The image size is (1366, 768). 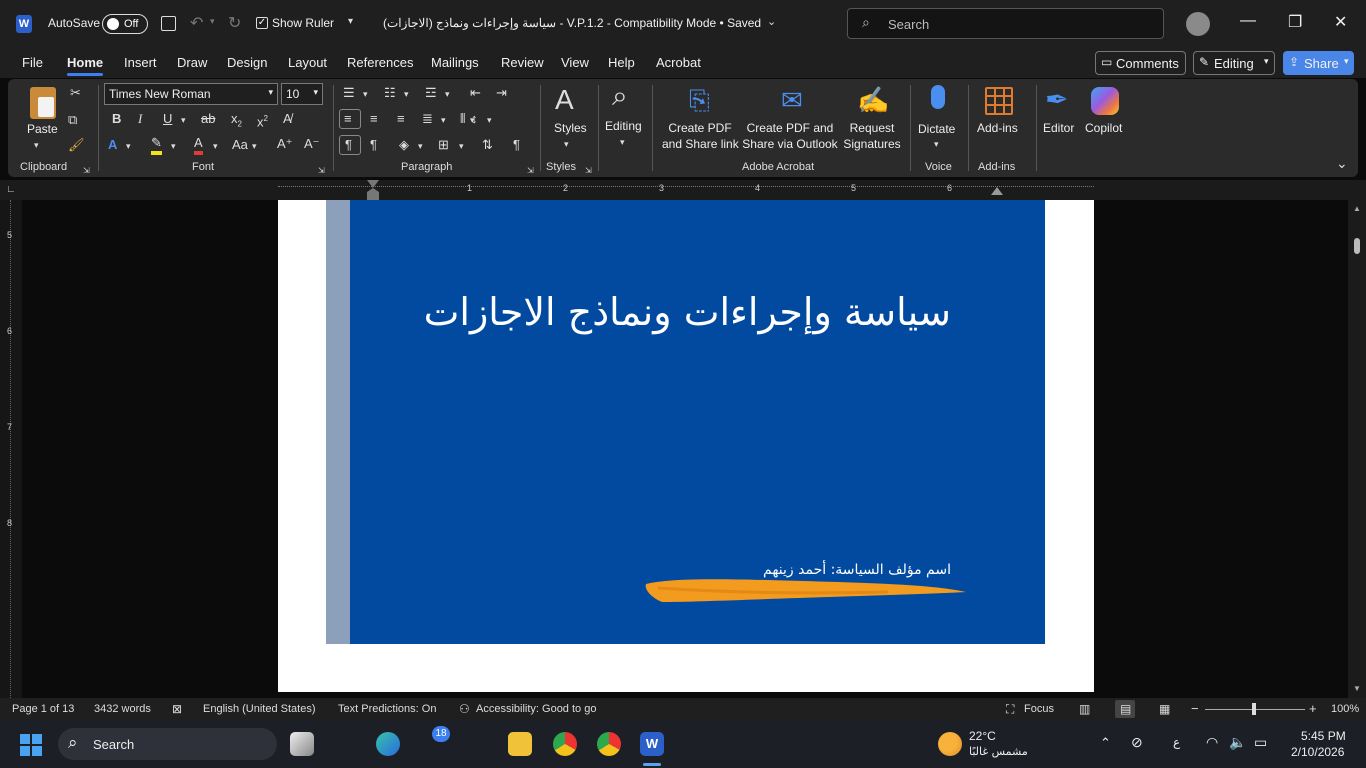 What do you see at coordinates (404, 145) in the screenshot?
I see `shading-icon: ◈` at bounding box center [404, 145].